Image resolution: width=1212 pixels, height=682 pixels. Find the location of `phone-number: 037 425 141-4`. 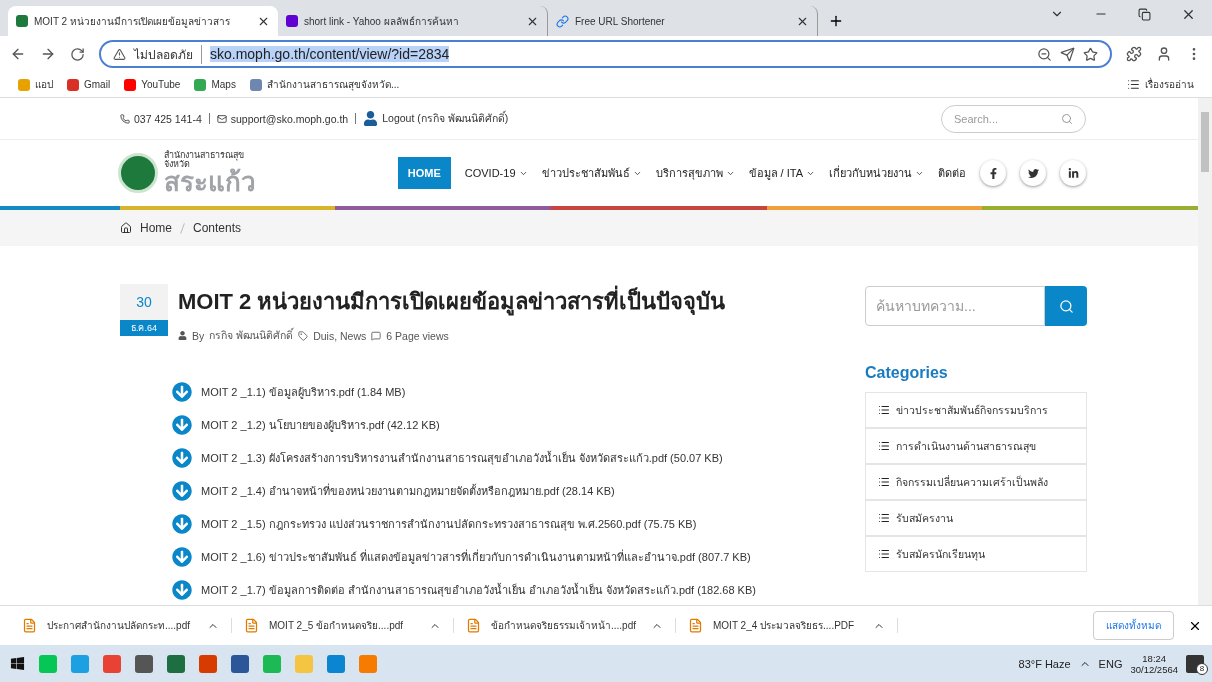

phone-number: 037 425 141-4 is located at coordinates (168, 118).